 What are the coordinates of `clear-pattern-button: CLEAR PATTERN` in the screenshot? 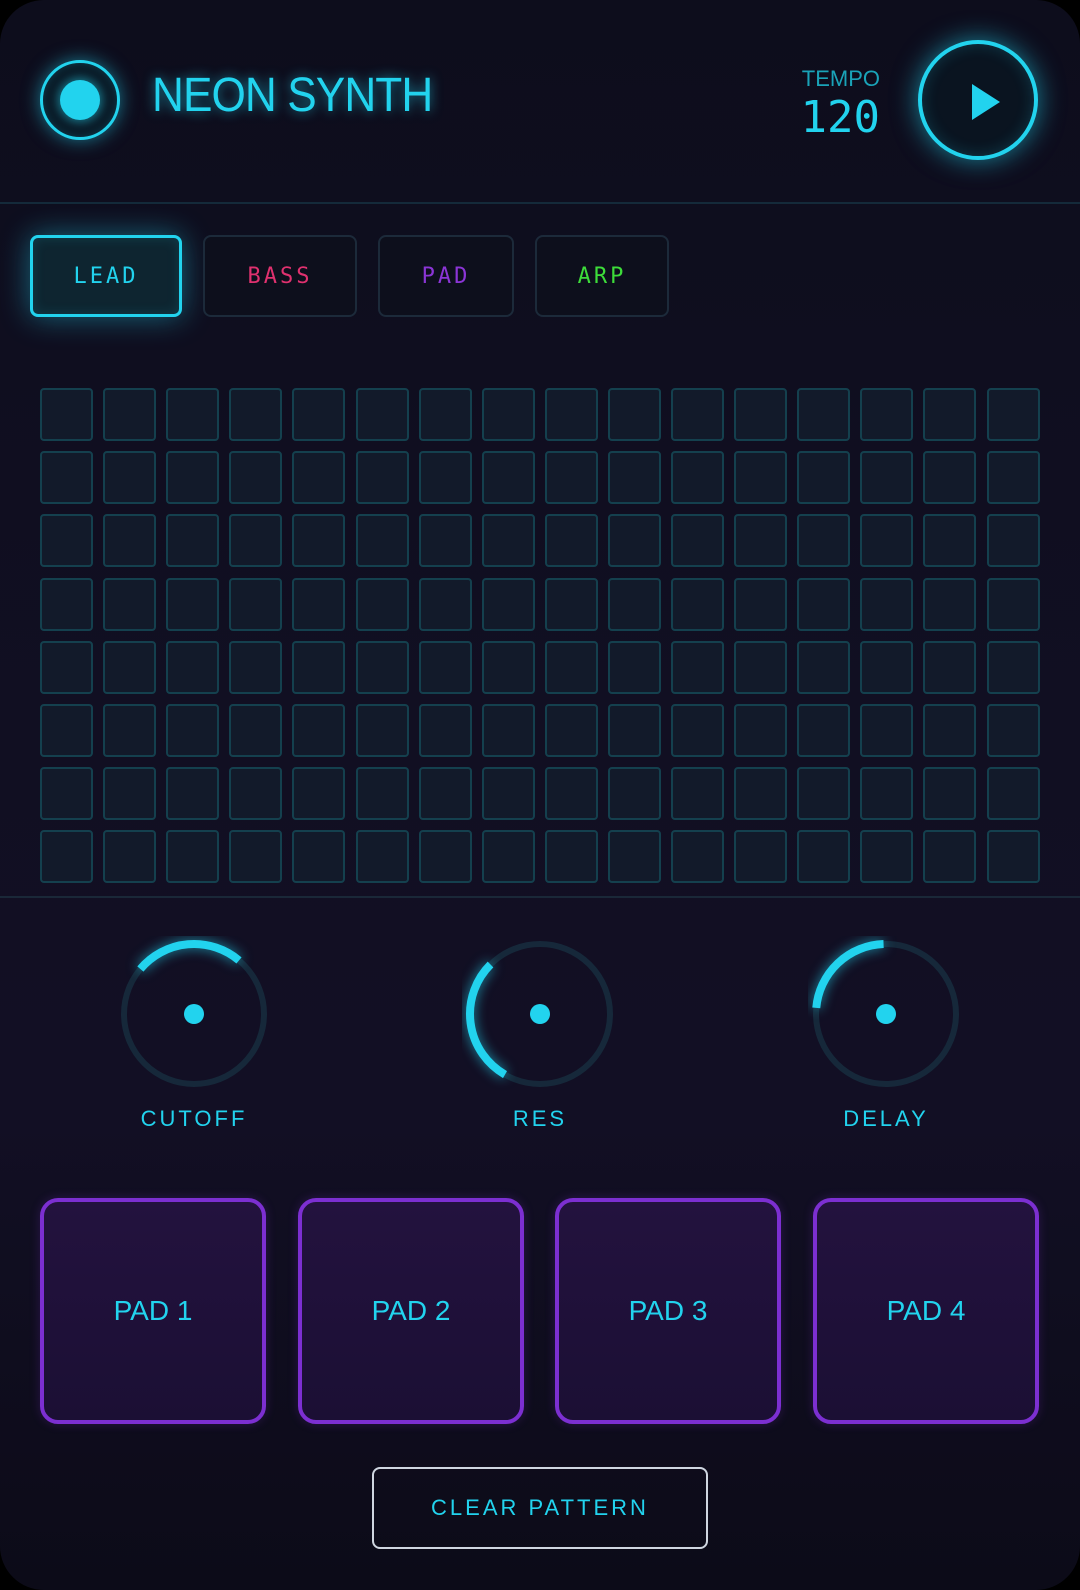 It's located at (540, 1508).